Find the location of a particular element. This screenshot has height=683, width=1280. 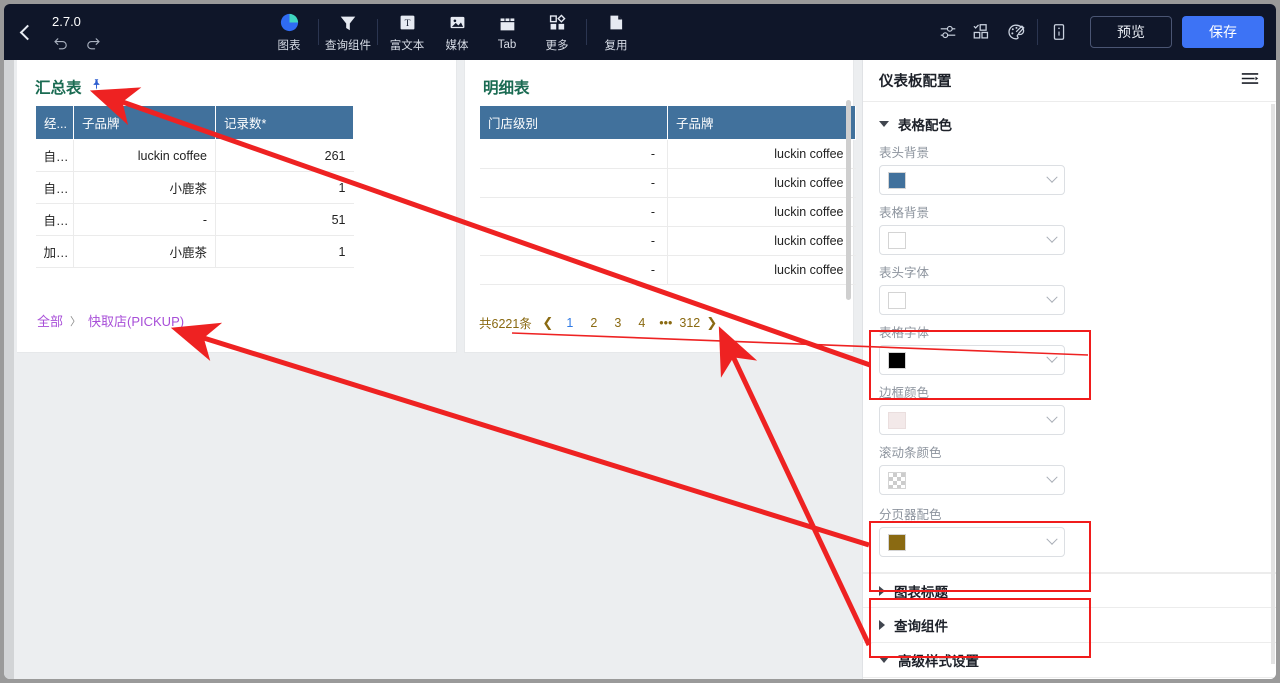

detail-table-scrollbar is located at coordinates (848, 200).